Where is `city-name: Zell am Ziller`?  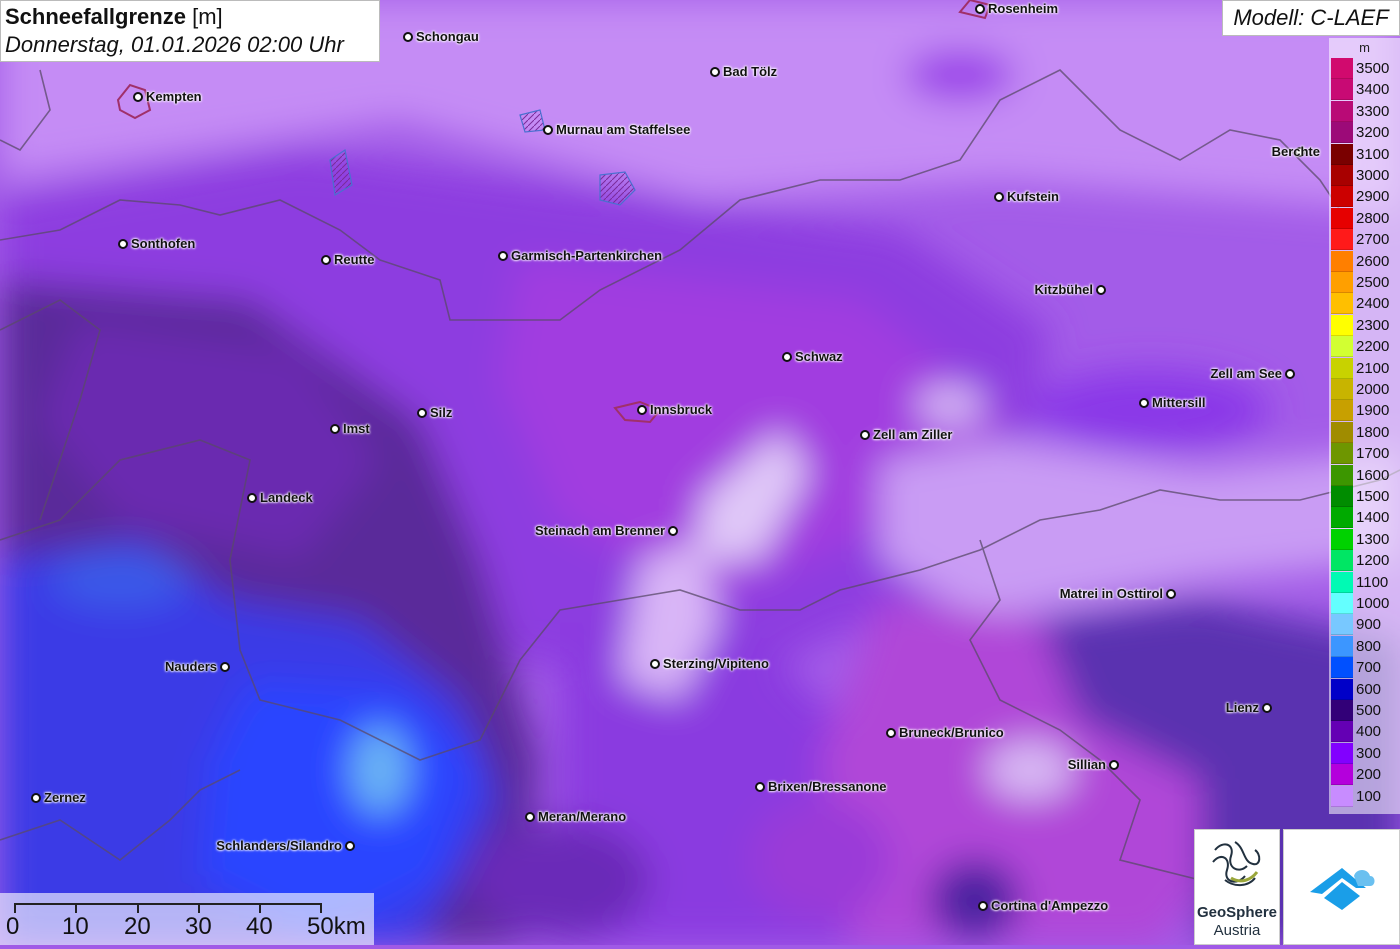 city-name: Zell am Ziller is located at coordinates (913, 434).